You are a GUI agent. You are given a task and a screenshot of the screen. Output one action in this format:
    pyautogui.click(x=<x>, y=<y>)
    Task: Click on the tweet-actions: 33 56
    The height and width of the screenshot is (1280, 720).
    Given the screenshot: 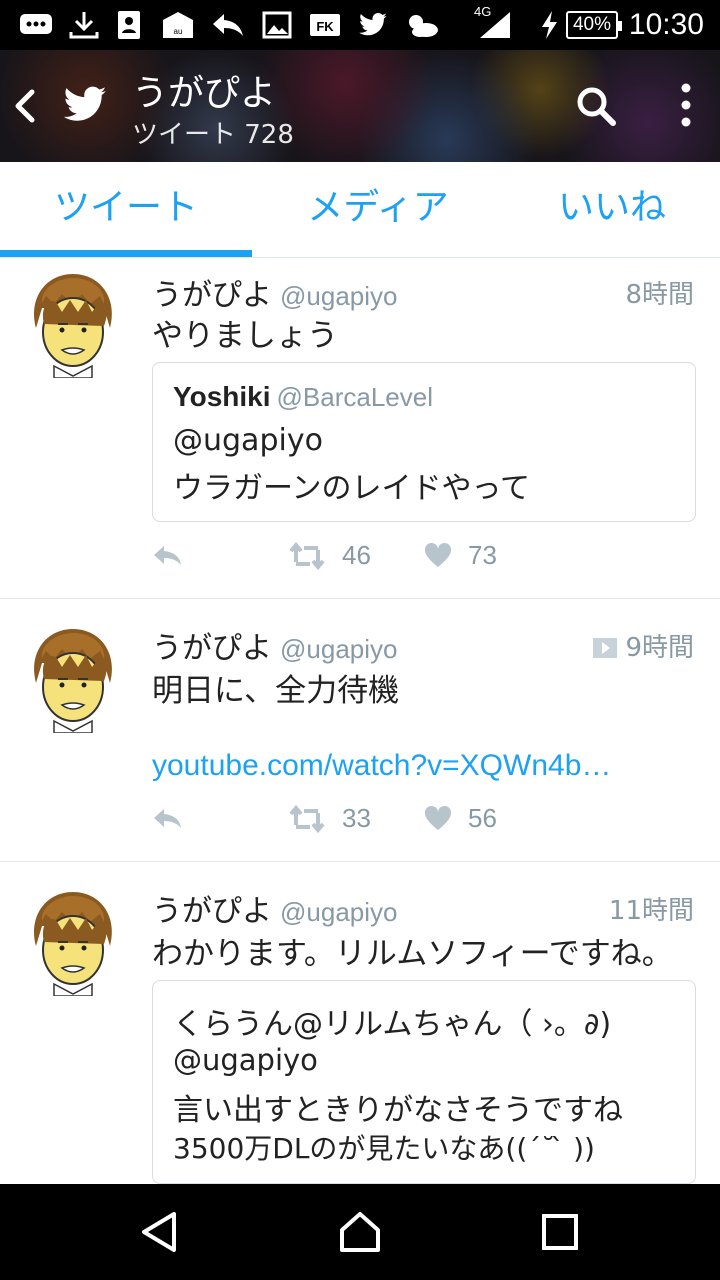 What is the action you would take?
    pyautogui.click(x=352, y=821)
    